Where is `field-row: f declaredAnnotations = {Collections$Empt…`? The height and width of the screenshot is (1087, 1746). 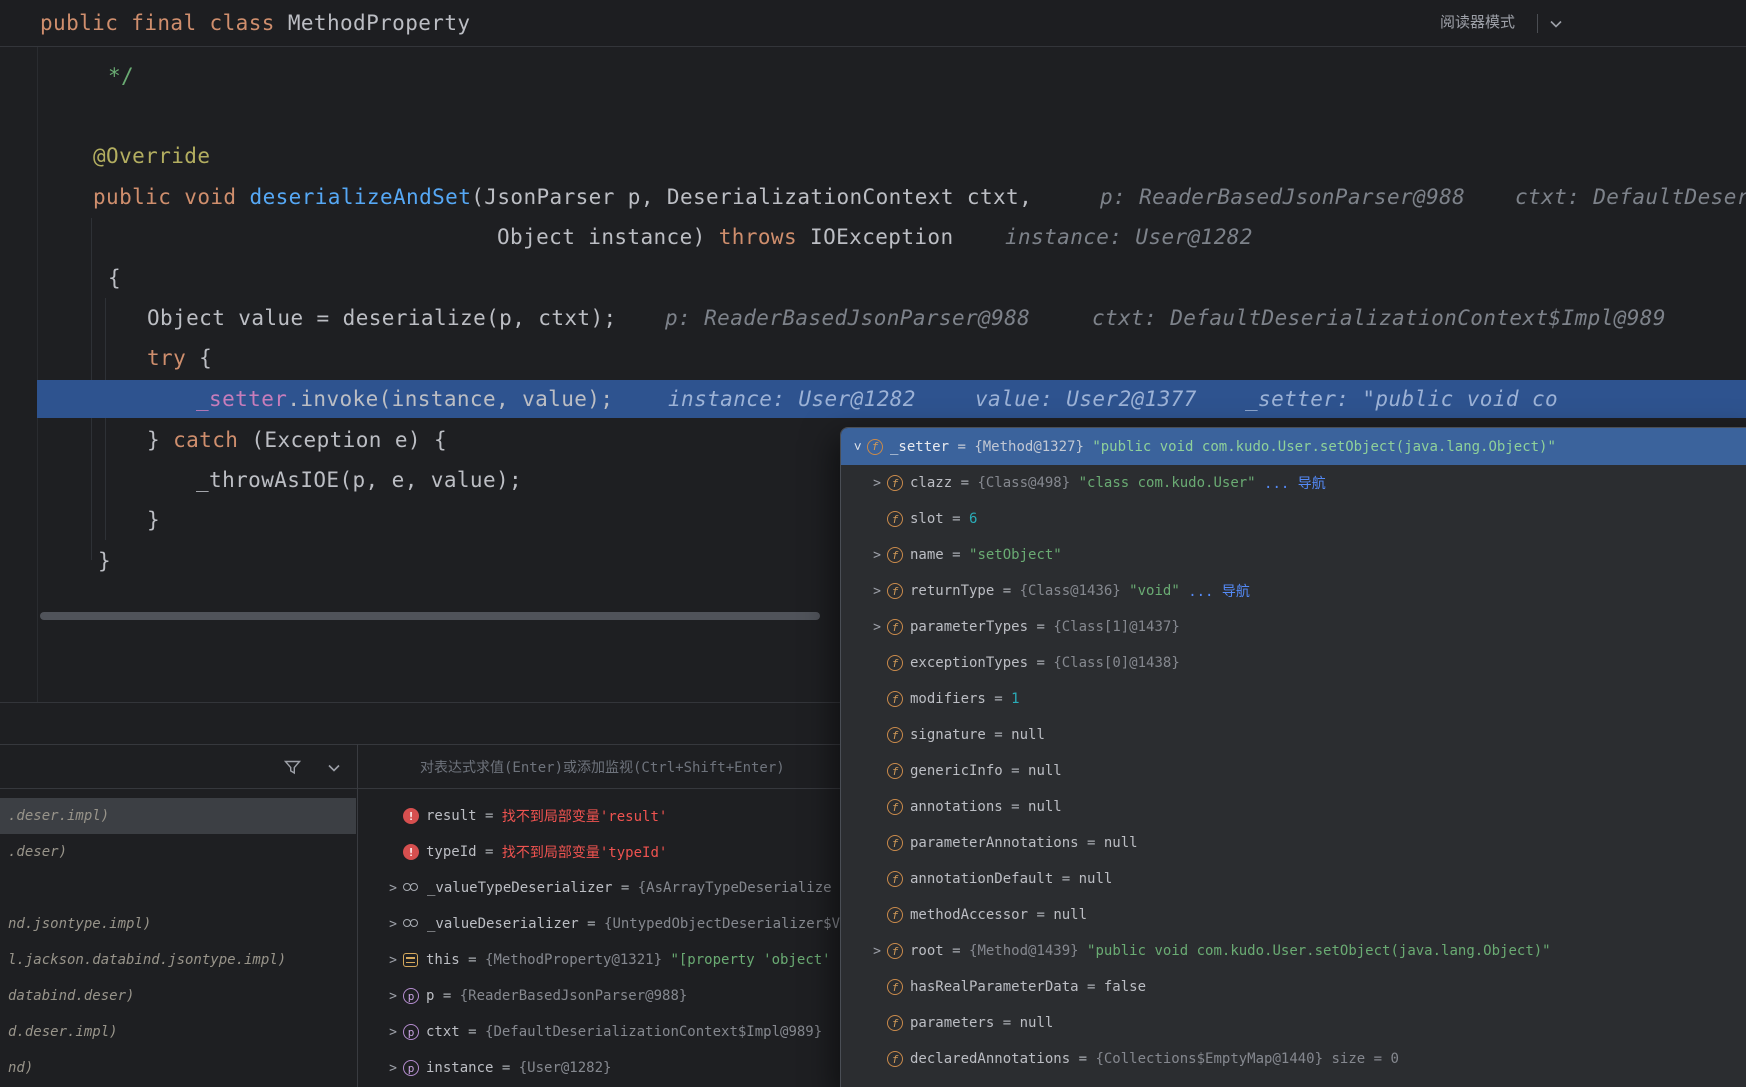 field-row: f declaredAnnotations = {Collections$Empt… is located at coordinates (1293, 1059).